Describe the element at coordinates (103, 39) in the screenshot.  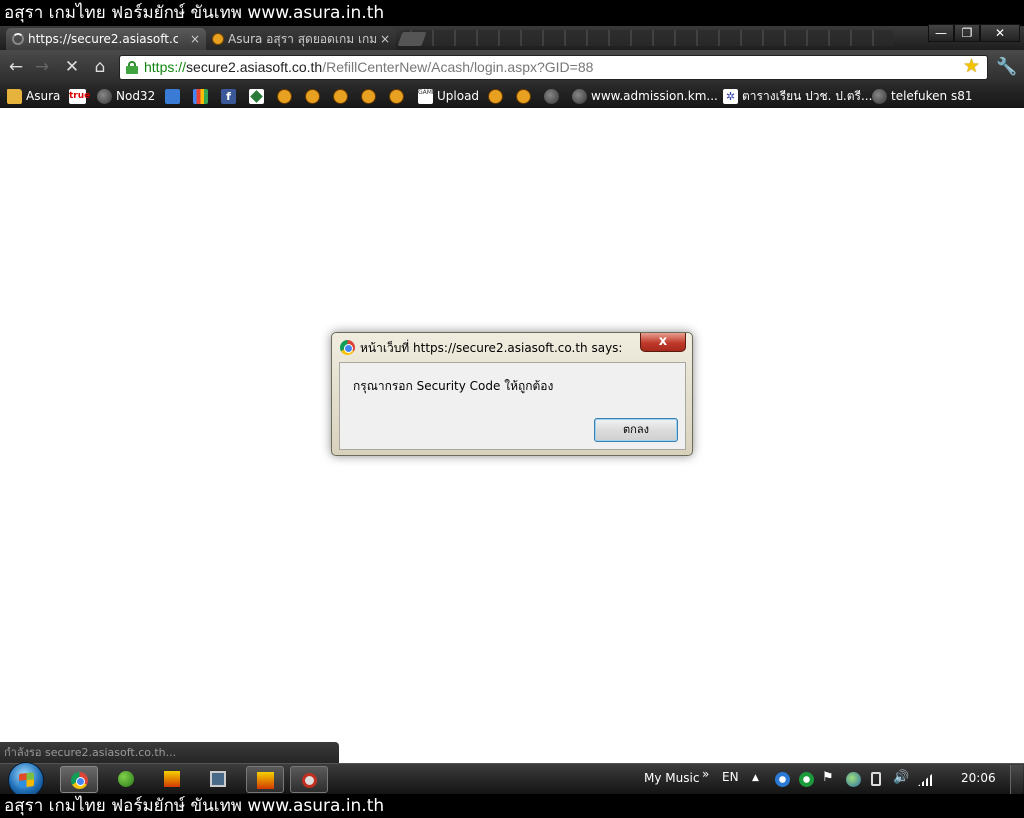
I see `tab-title: https://secure2.asiasoft.co.th` at that location.